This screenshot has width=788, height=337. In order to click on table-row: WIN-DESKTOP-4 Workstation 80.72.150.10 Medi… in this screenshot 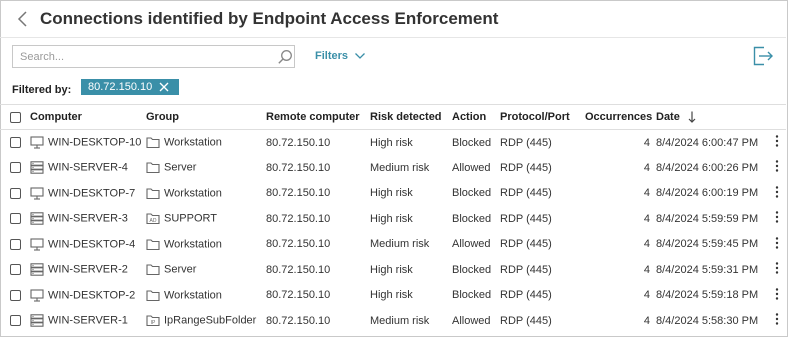, I will do `click(393, 245)`.